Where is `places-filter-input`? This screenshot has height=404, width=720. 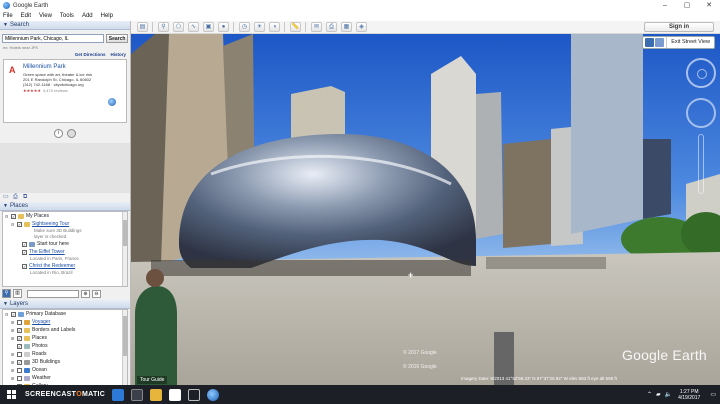 places-filter-input is located at coordinates (53, 293).